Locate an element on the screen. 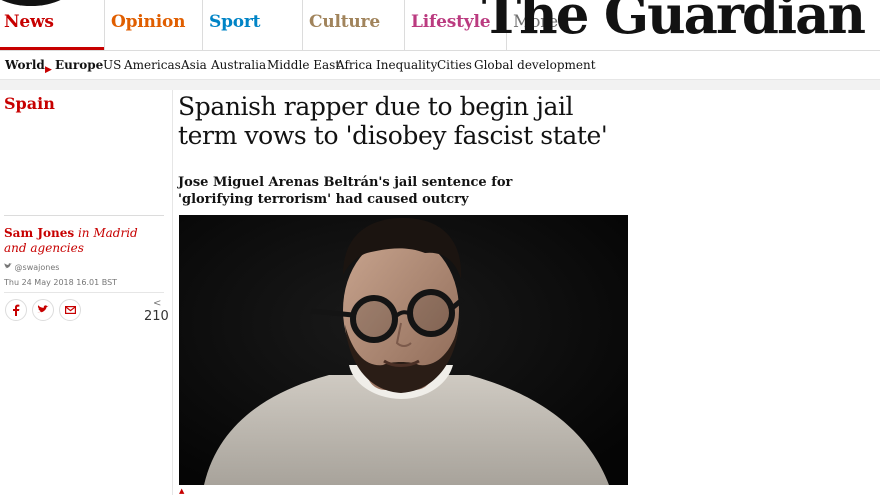 This screenshot has width=880, height=495. share-icon: < is located at coordinates (157, 303).